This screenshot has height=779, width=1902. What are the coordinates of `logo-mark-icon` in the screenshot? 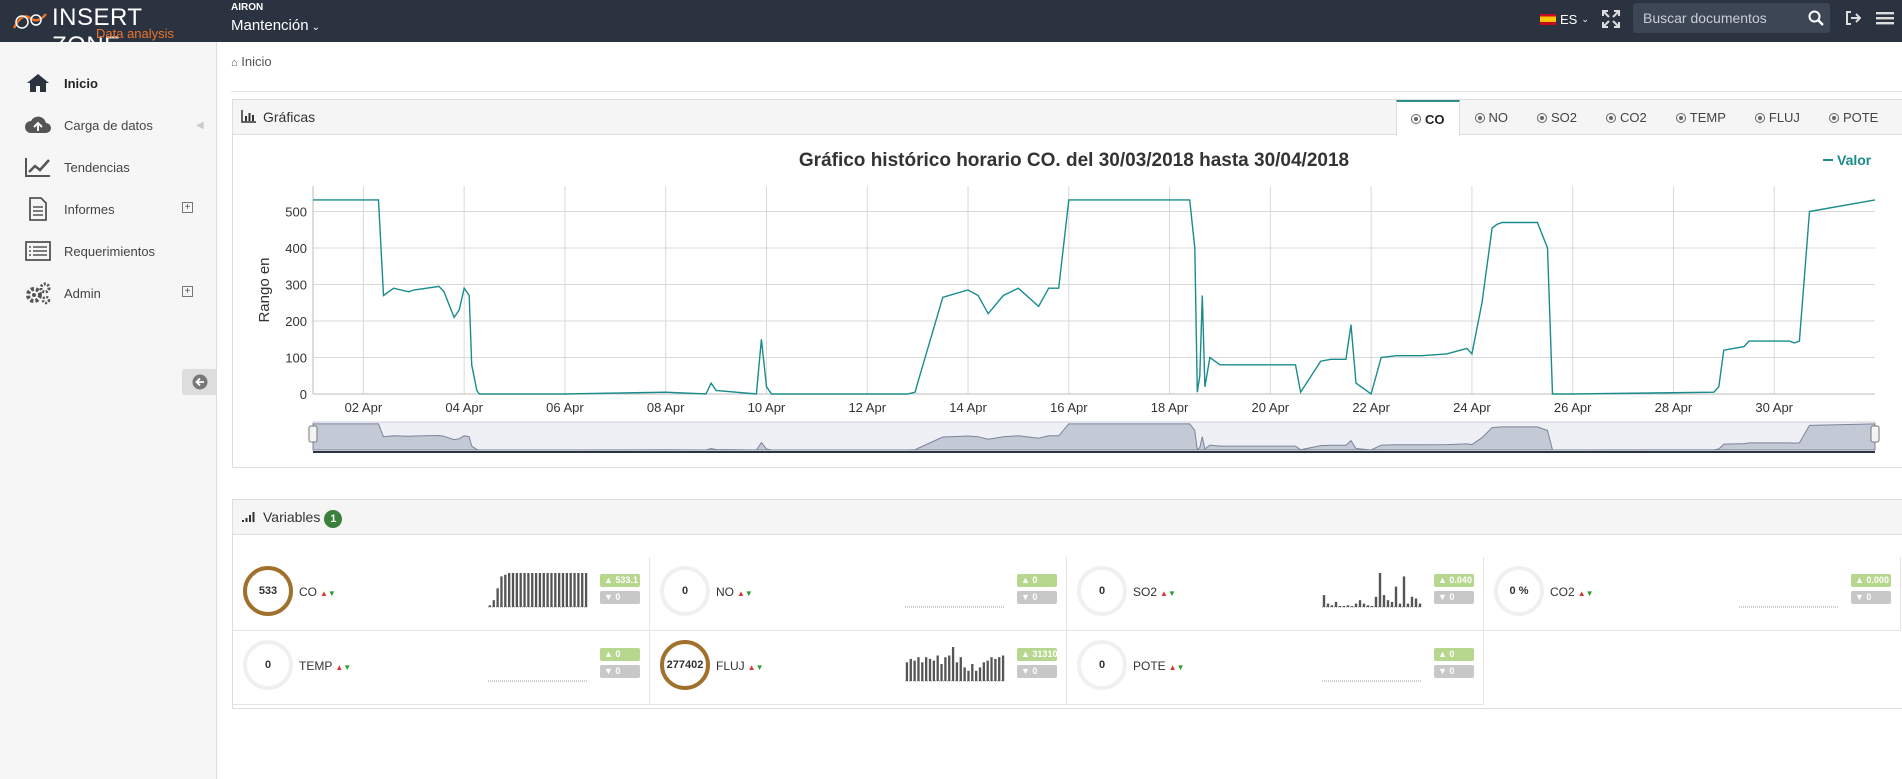 It's located at (29, 21).